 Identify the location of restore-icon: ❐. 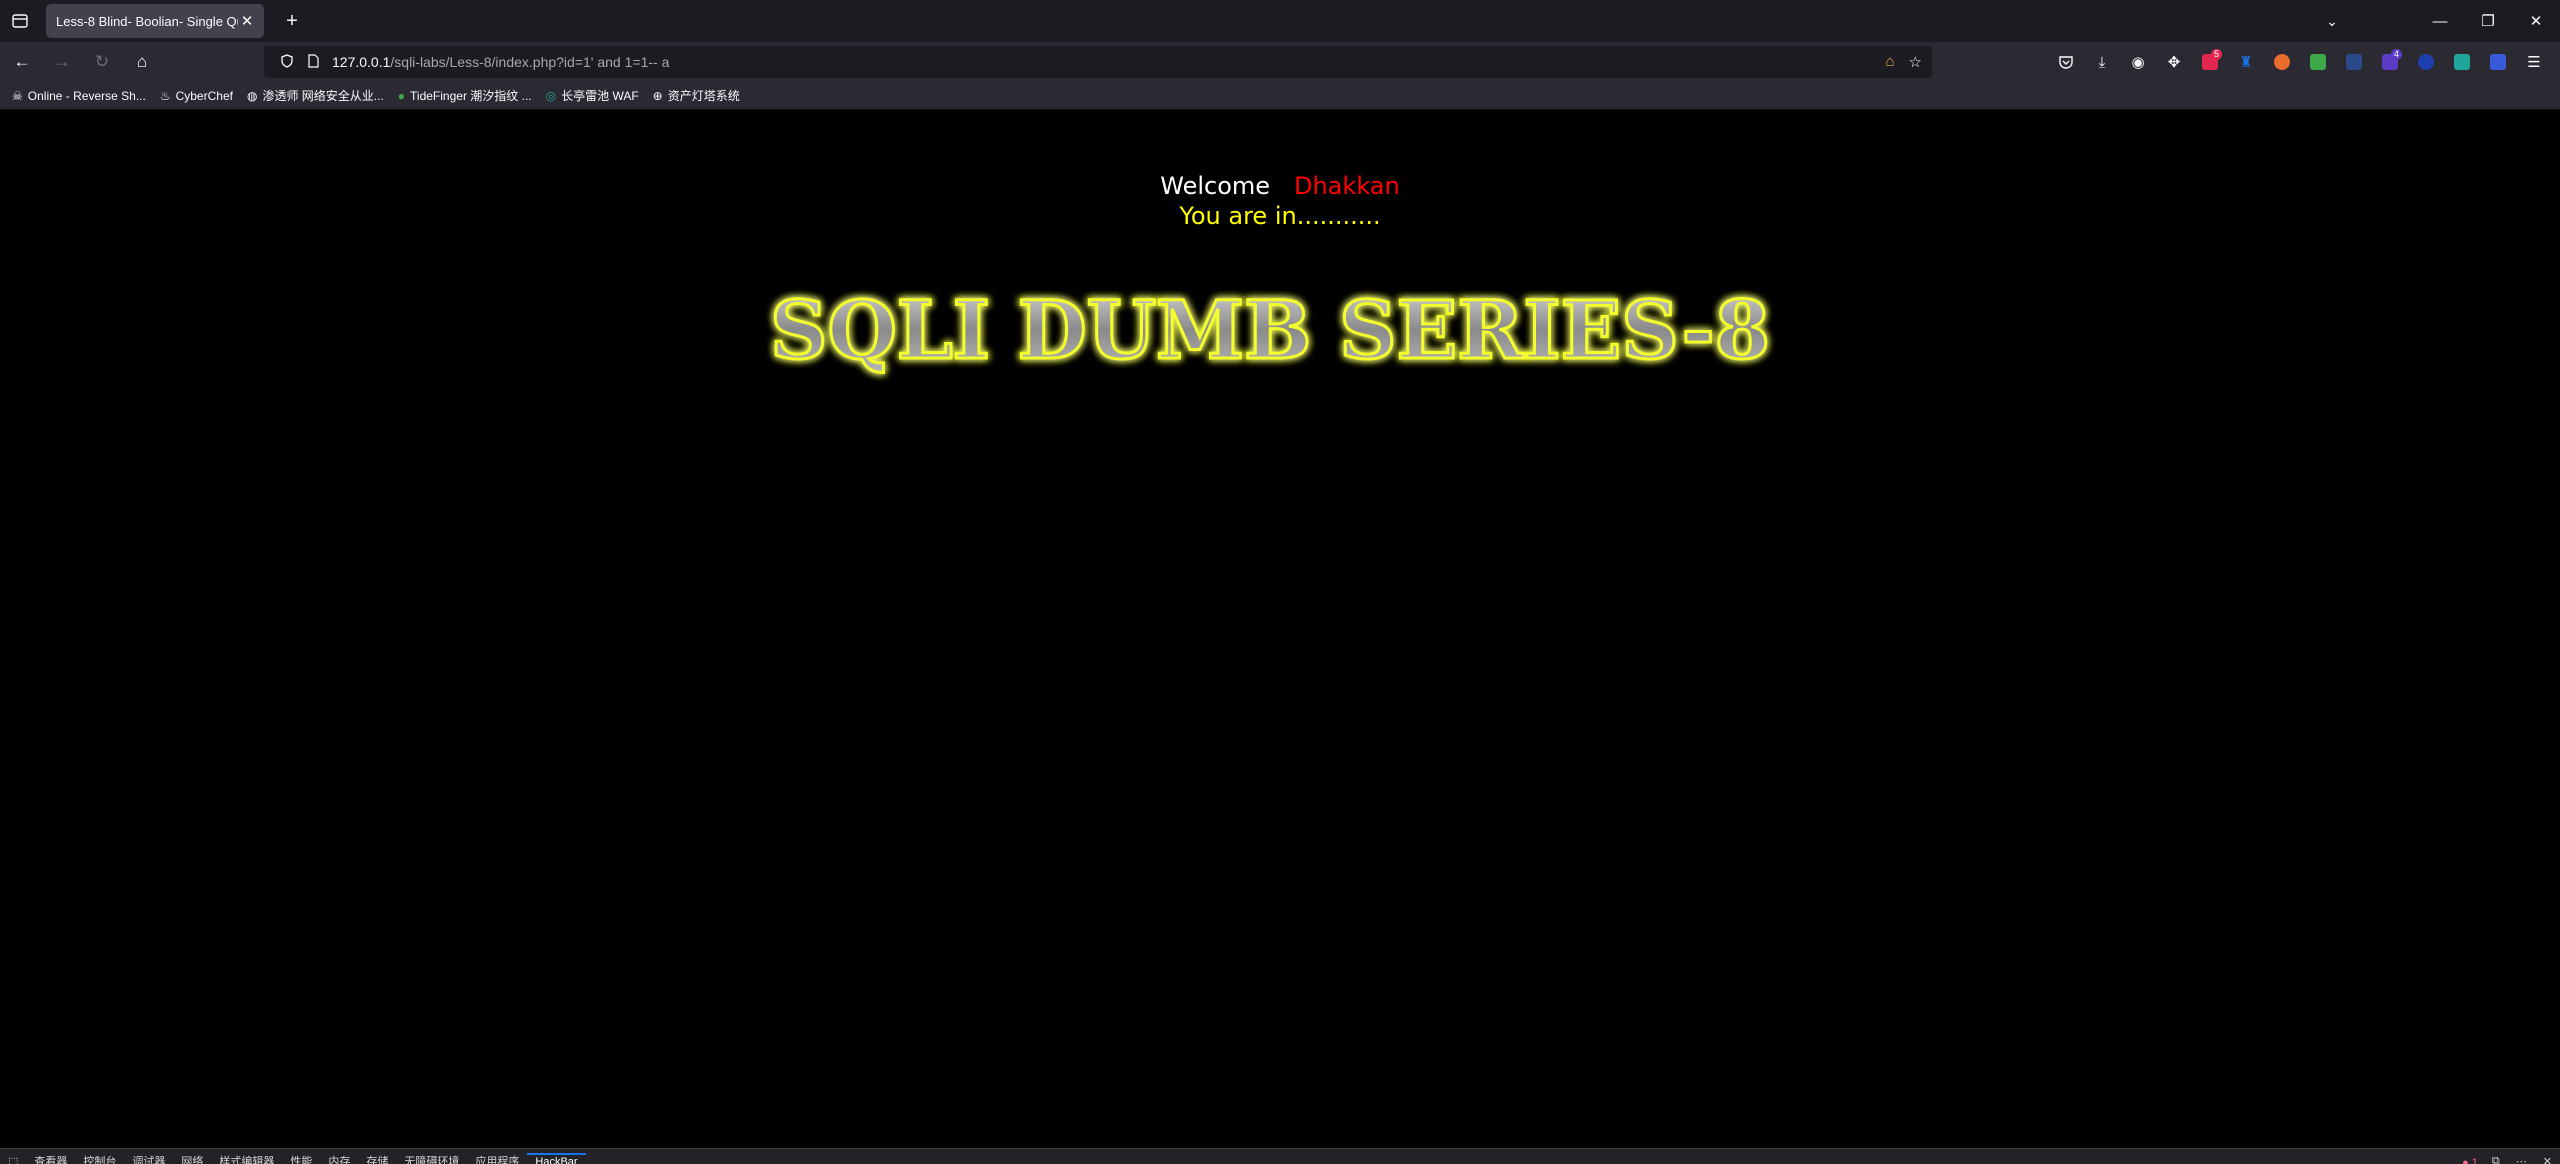
(2488, 21).